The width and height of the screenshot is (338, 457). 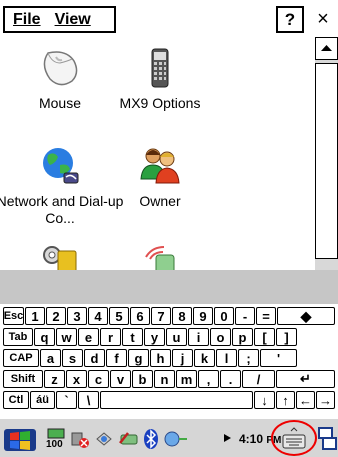 What do you see at coordinates (176, 400) in the screenshot?
I see `key-space` at bounding box center [176, 400].